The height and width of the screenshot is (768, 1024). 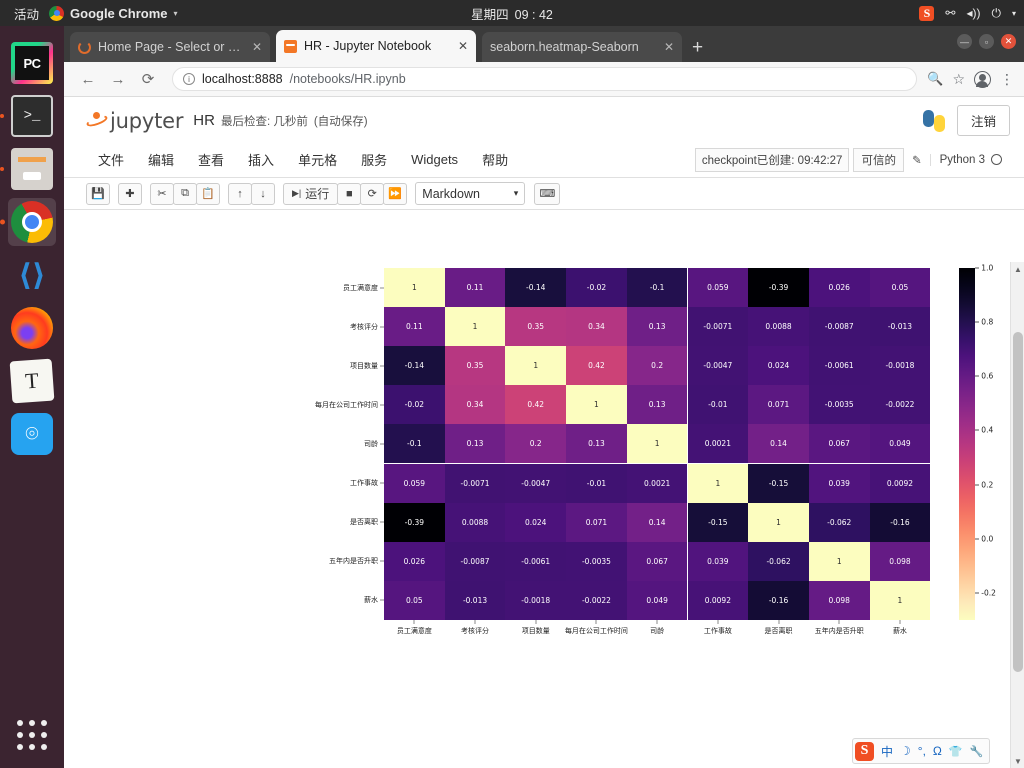 I want to click on search-icon: 🔍, so click(x=935, y=79).